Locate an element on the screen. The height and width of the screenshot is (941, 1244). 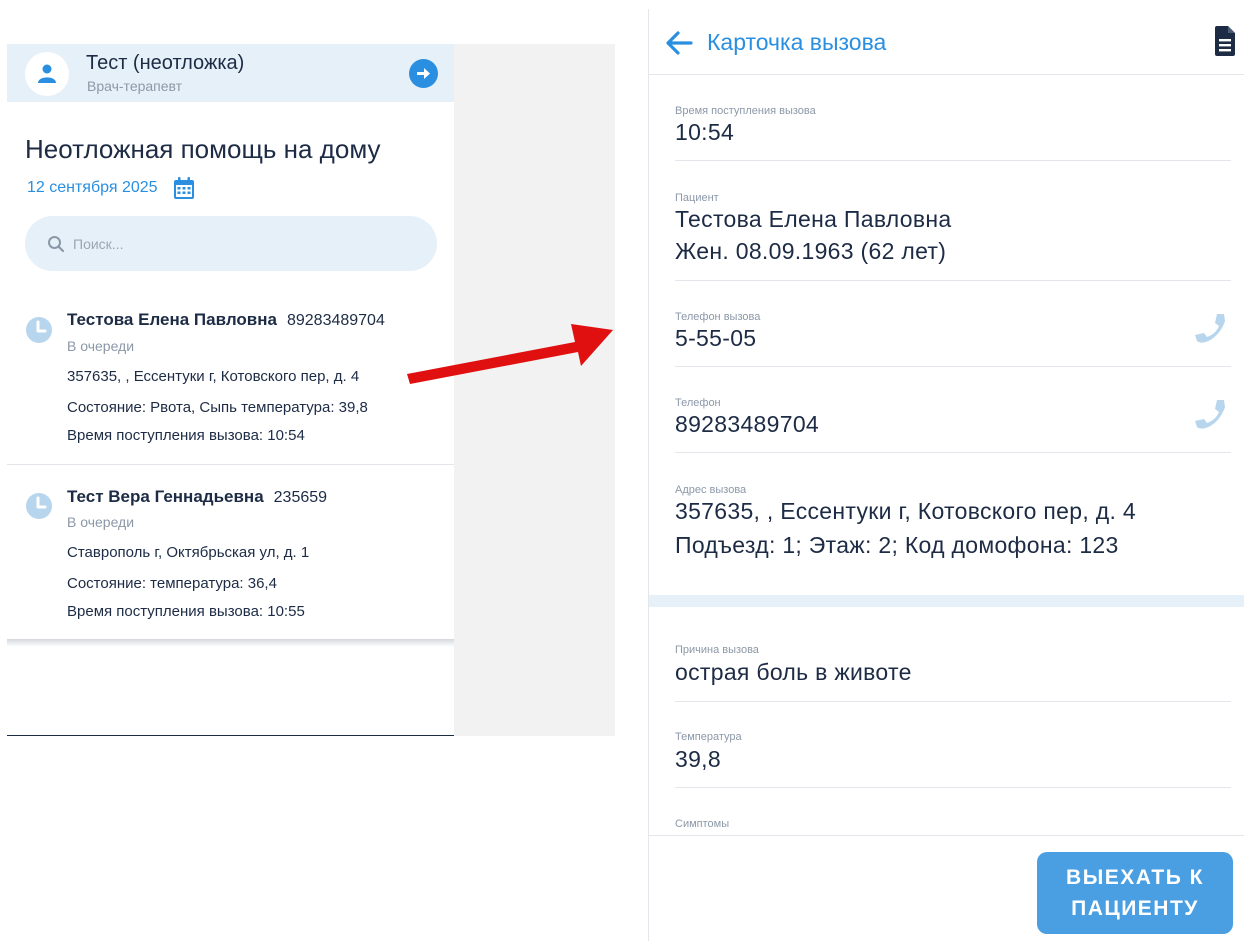
bottom-action-bar: ВЫЕХАТЬ К ПАЦИЕНТУ is located at coordinates (946, 888).